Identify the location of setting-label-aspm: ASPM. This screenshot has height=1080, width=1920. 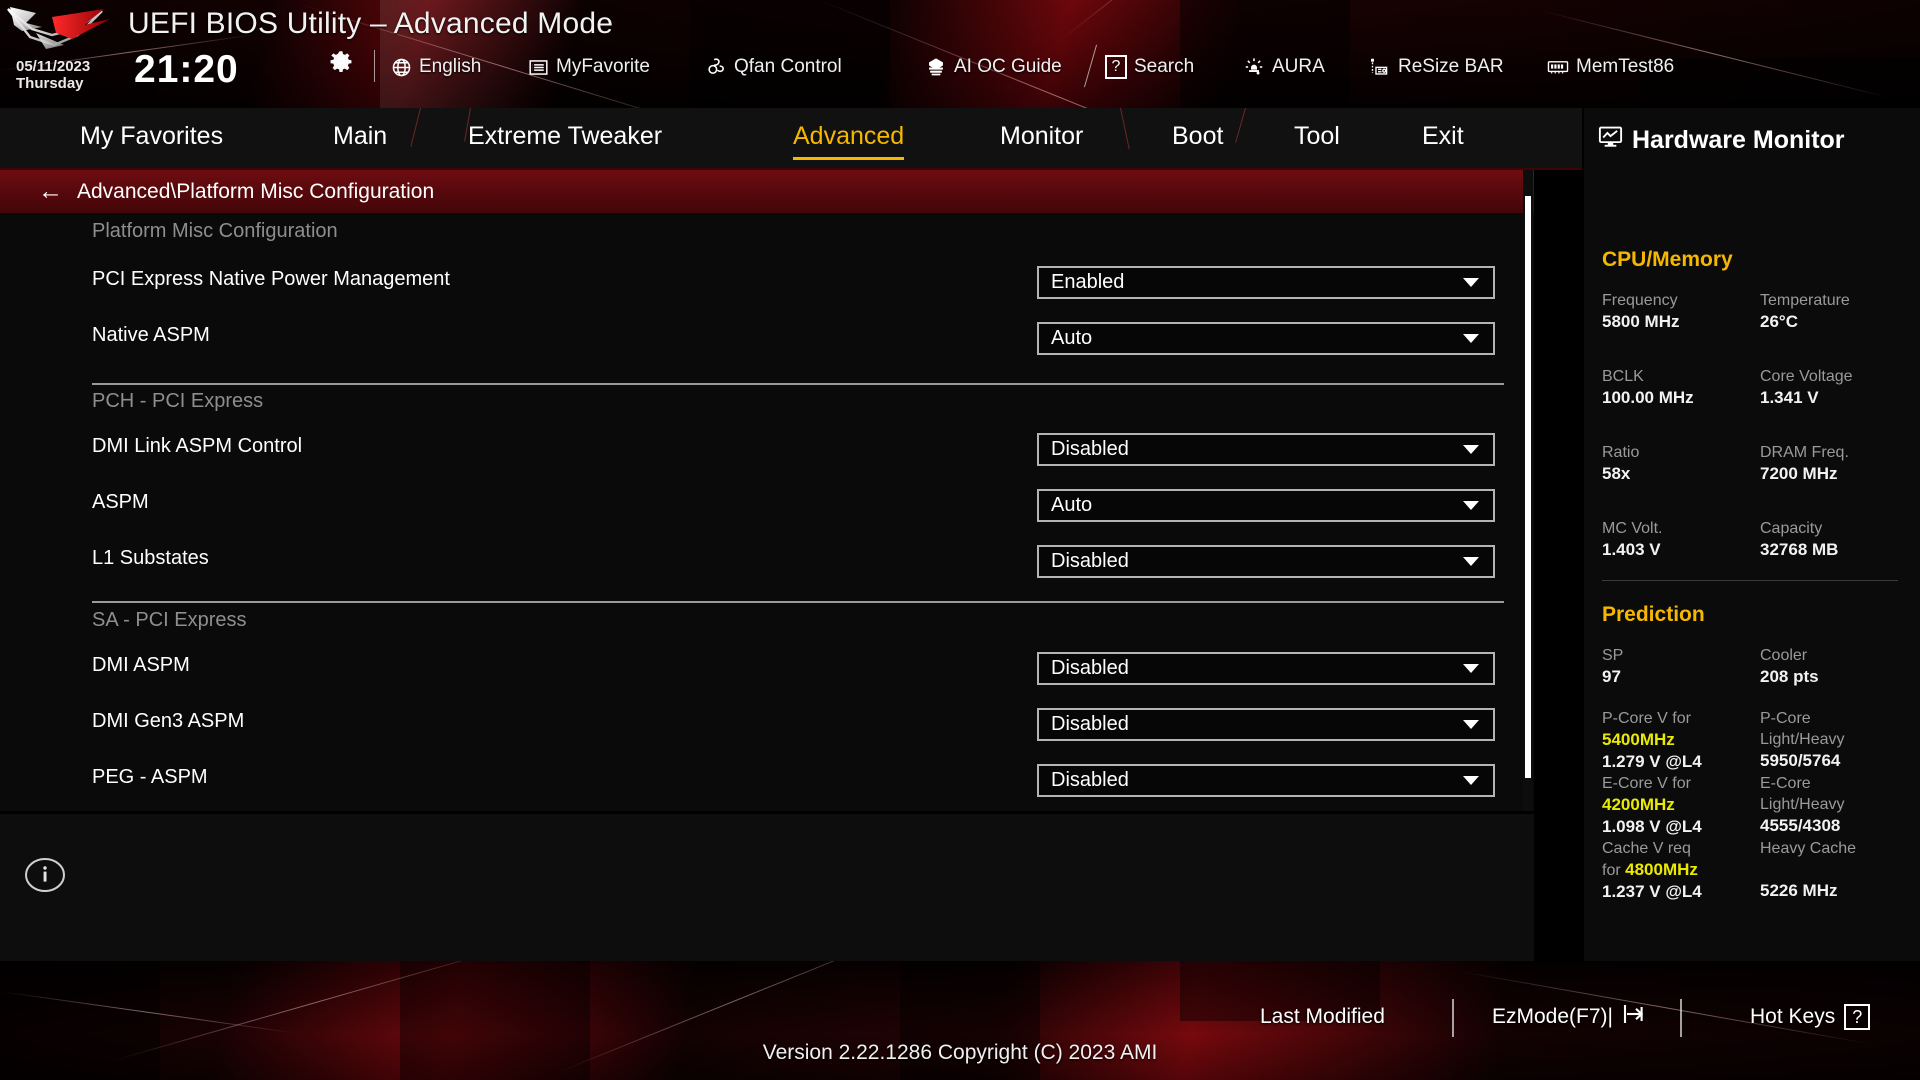
(120, 502).